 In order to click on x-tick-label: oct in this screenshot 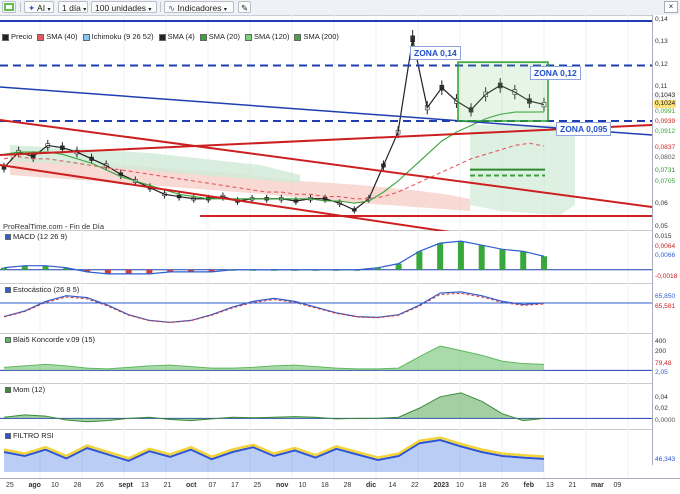, I will do `click(191, 485)`.